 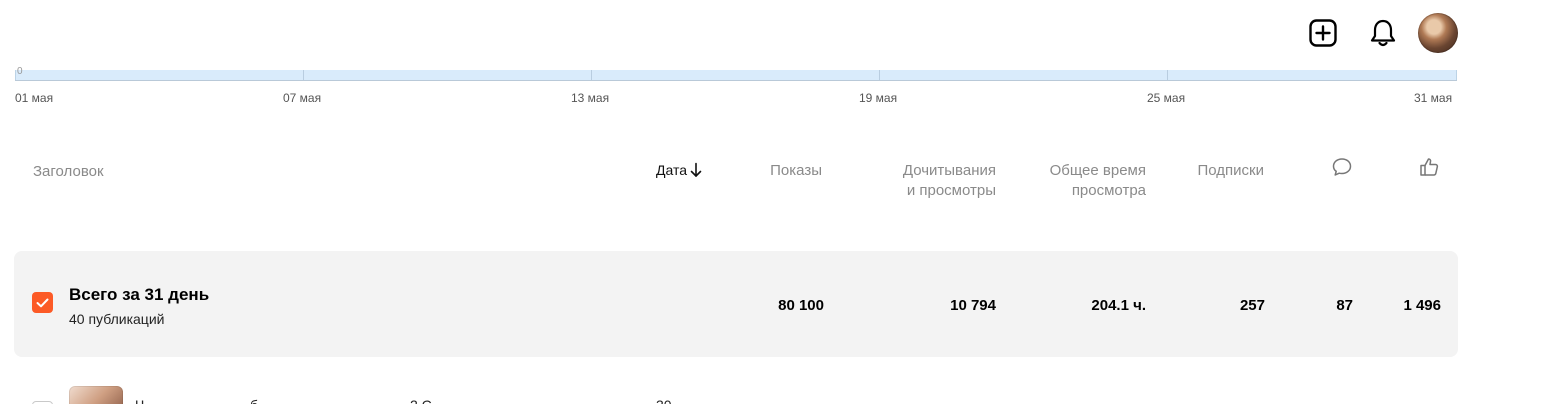 I want to click on column-header-watch-time: Общее время просмотра, so click(x=1081, y=181).